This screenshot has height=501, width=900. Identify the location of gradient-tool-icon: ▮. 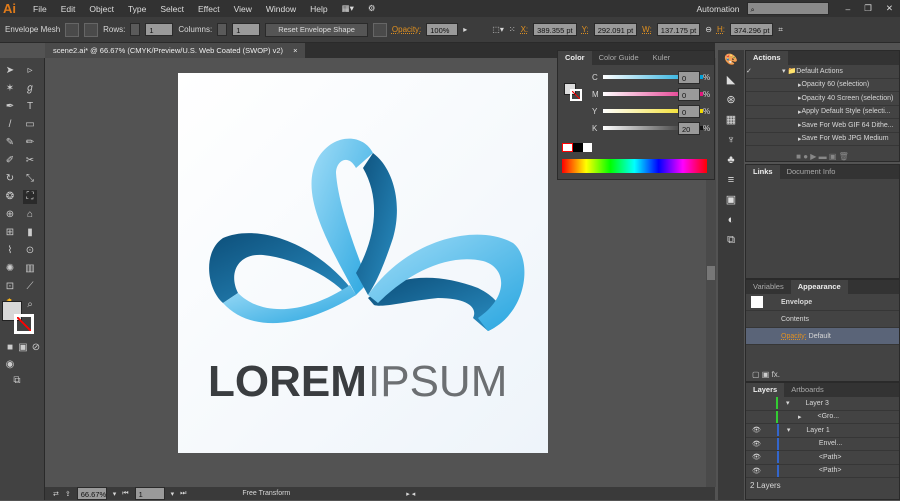
(30, 233).